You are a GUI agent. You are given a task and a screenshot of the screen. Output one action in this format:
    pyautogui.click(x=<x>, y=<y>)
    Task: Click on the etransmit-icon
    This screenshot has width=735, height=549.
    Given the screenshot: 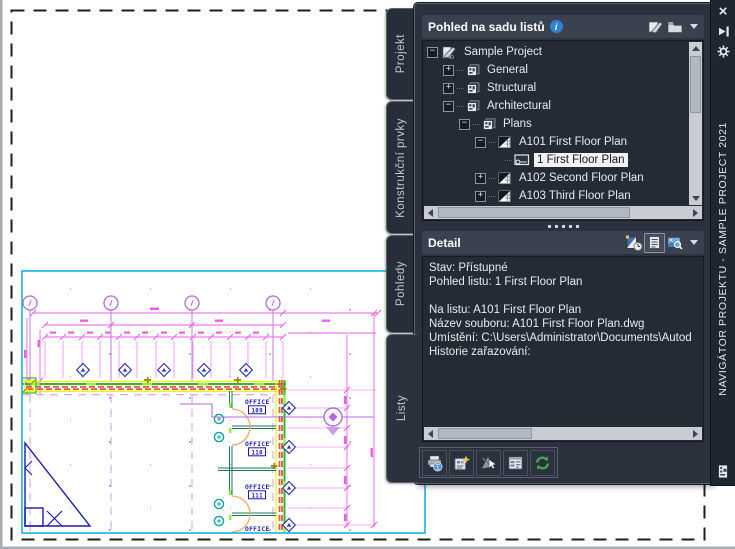 What is the action you would take?
    pyautogui.click(x=462, y=462)
    